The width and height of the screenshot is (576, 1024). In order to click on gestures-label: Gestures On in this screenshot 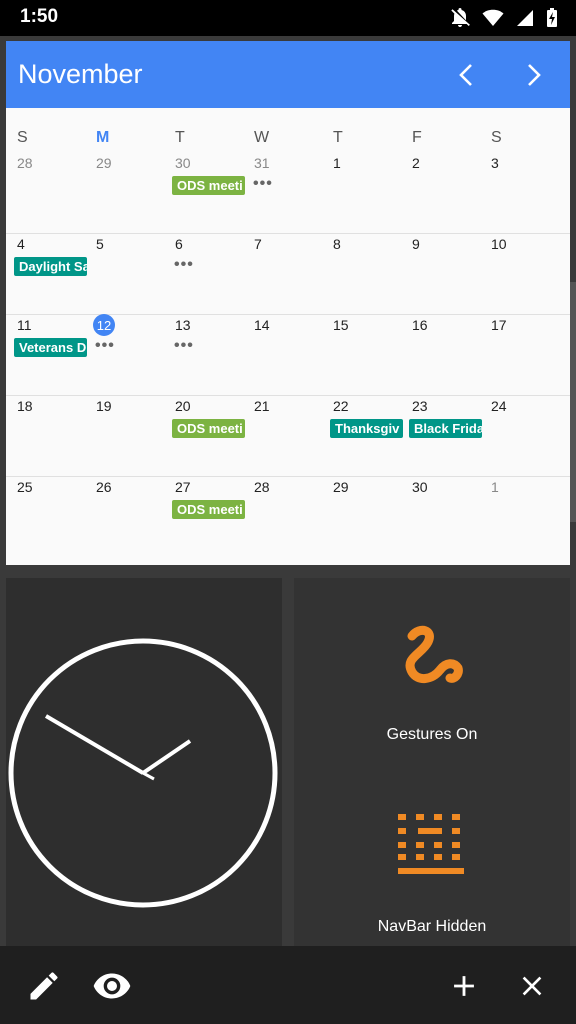, I will do `click(432, 734)`.